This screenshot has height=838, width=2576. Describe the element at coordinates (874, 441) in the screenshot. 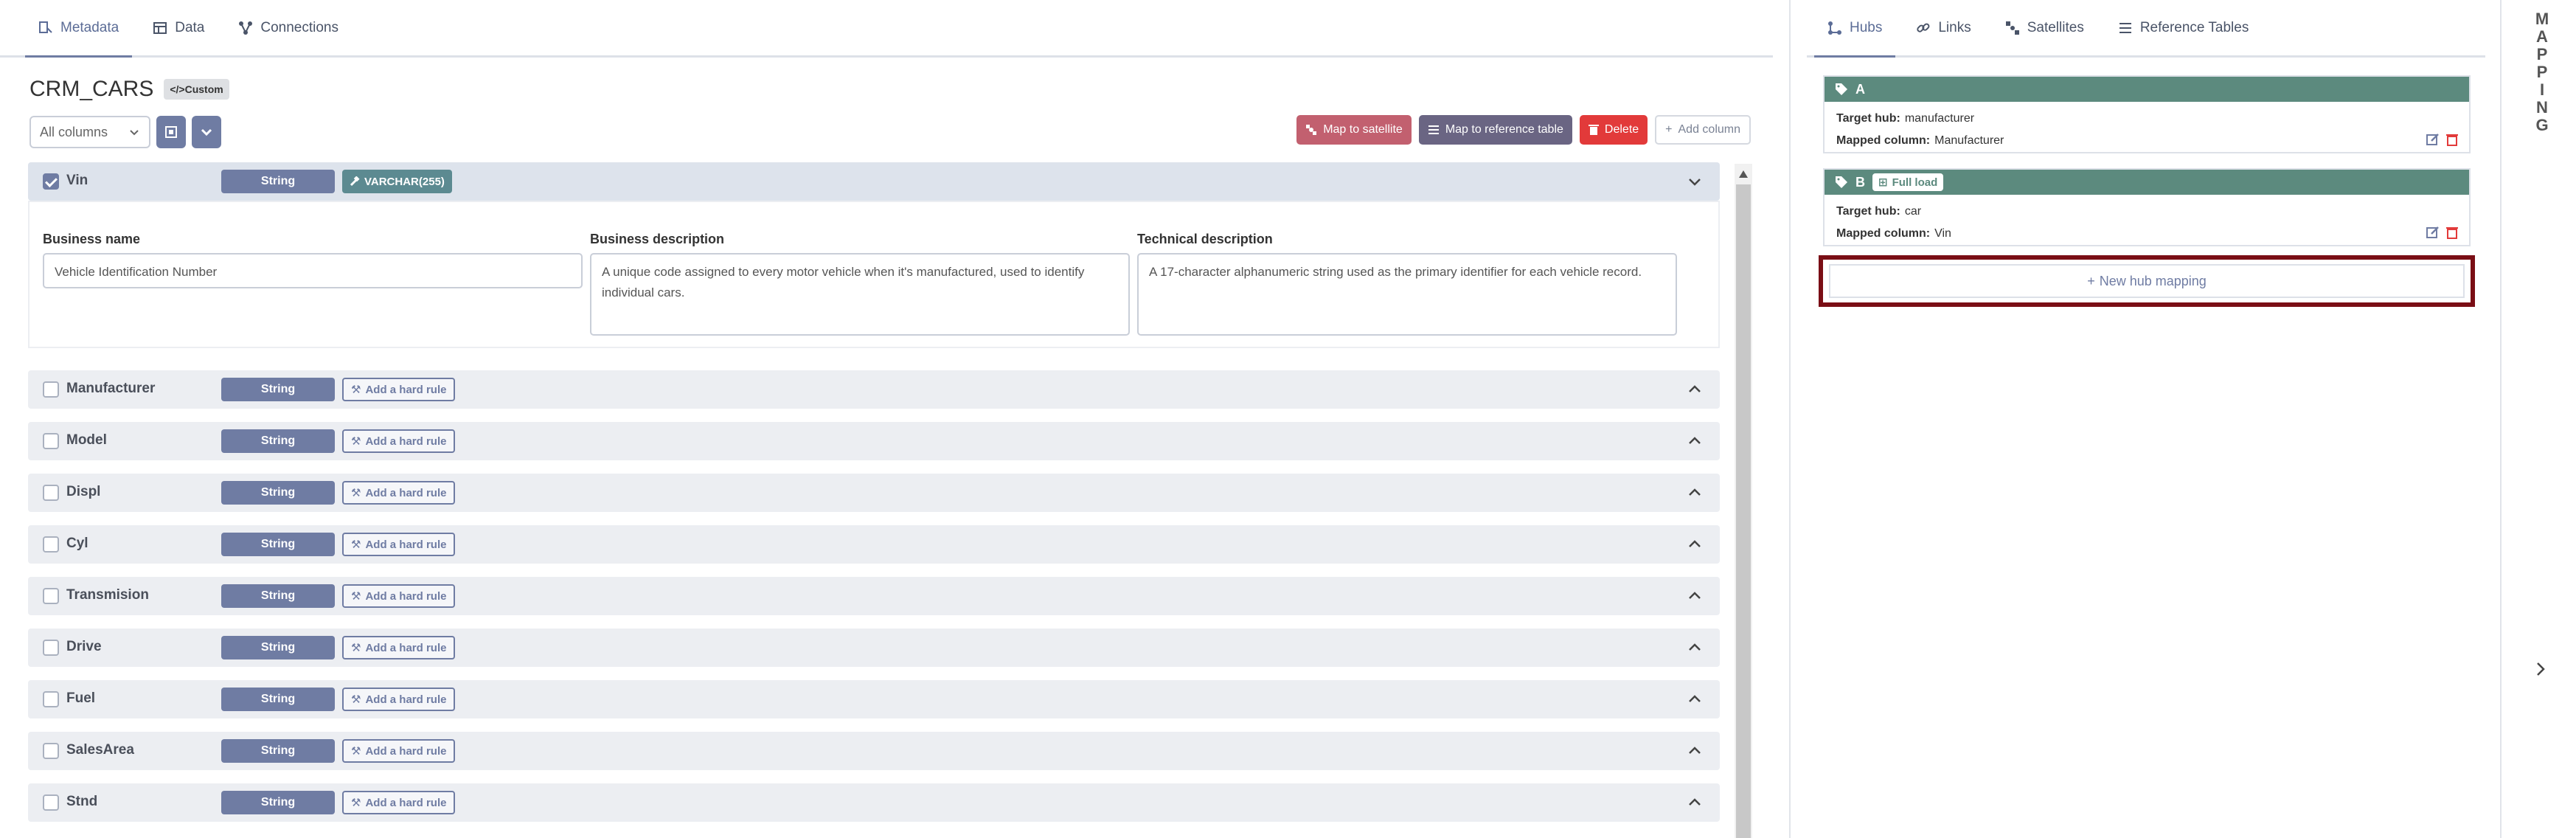

I see `column-row: Model String ⚒ Add a hard rule` at that location.